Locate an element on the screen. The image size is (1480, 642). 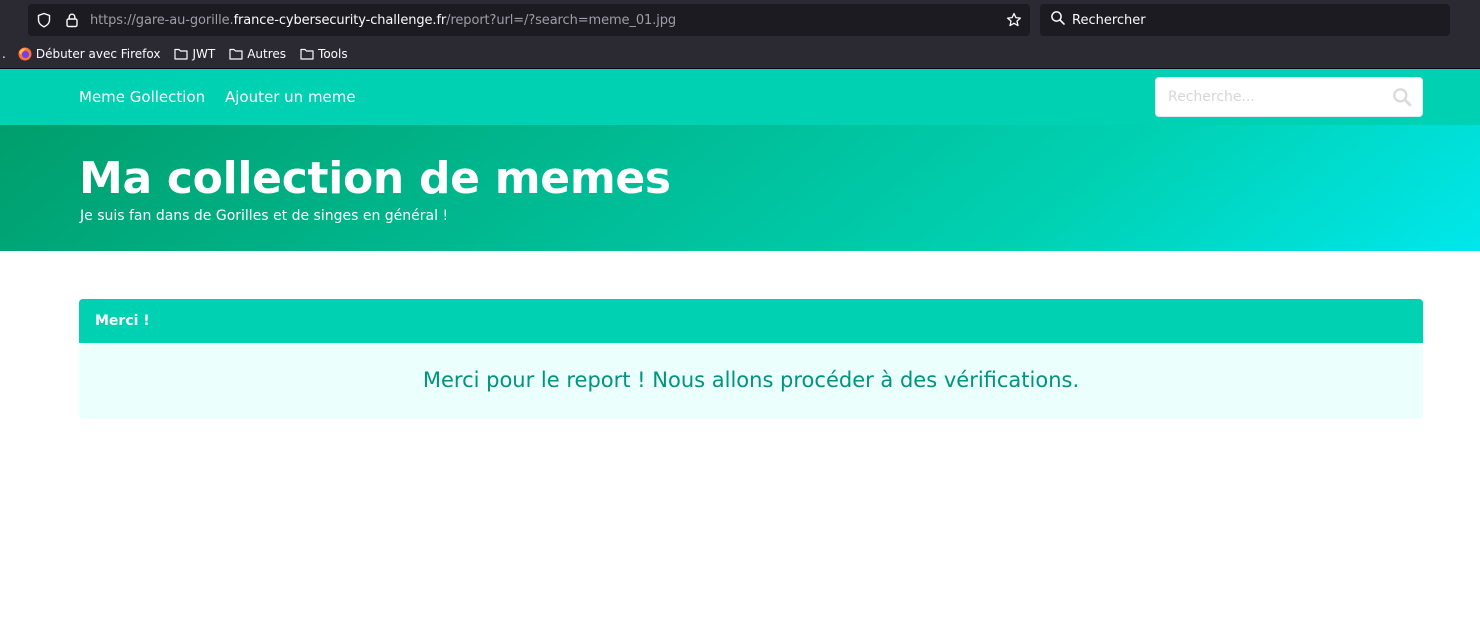
url-path: /report?url=/?search=meme_01.jpg is located at coordinates (561, 20).